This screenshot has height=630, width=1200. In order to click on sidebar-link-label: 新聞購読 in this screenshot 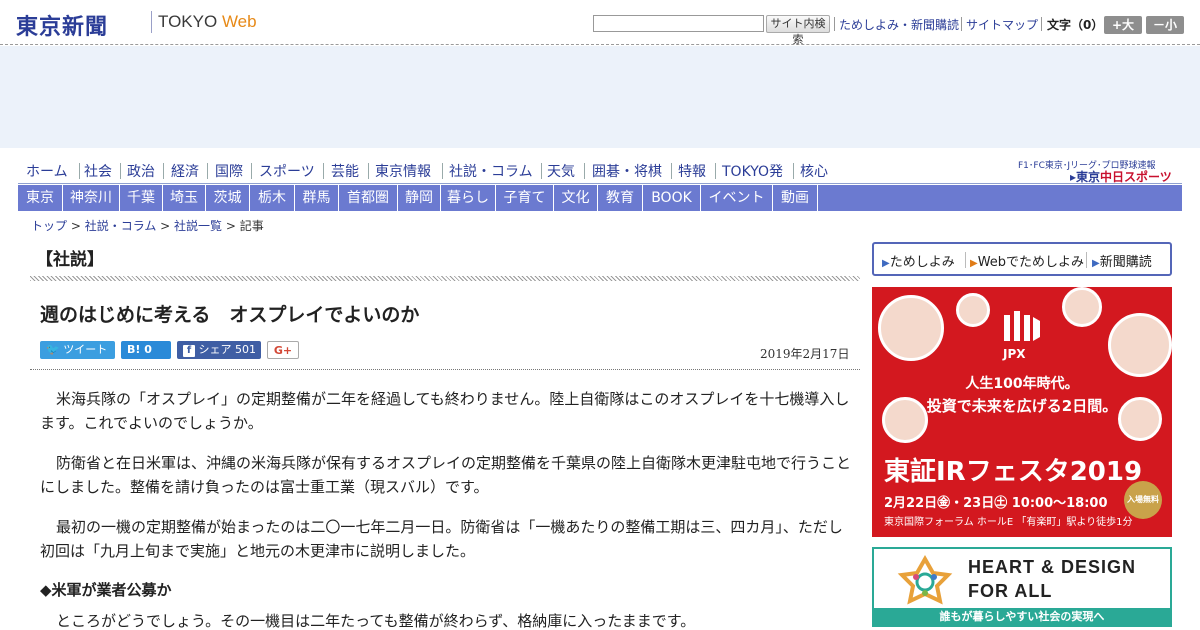, I will do `click(1125, 262)`.